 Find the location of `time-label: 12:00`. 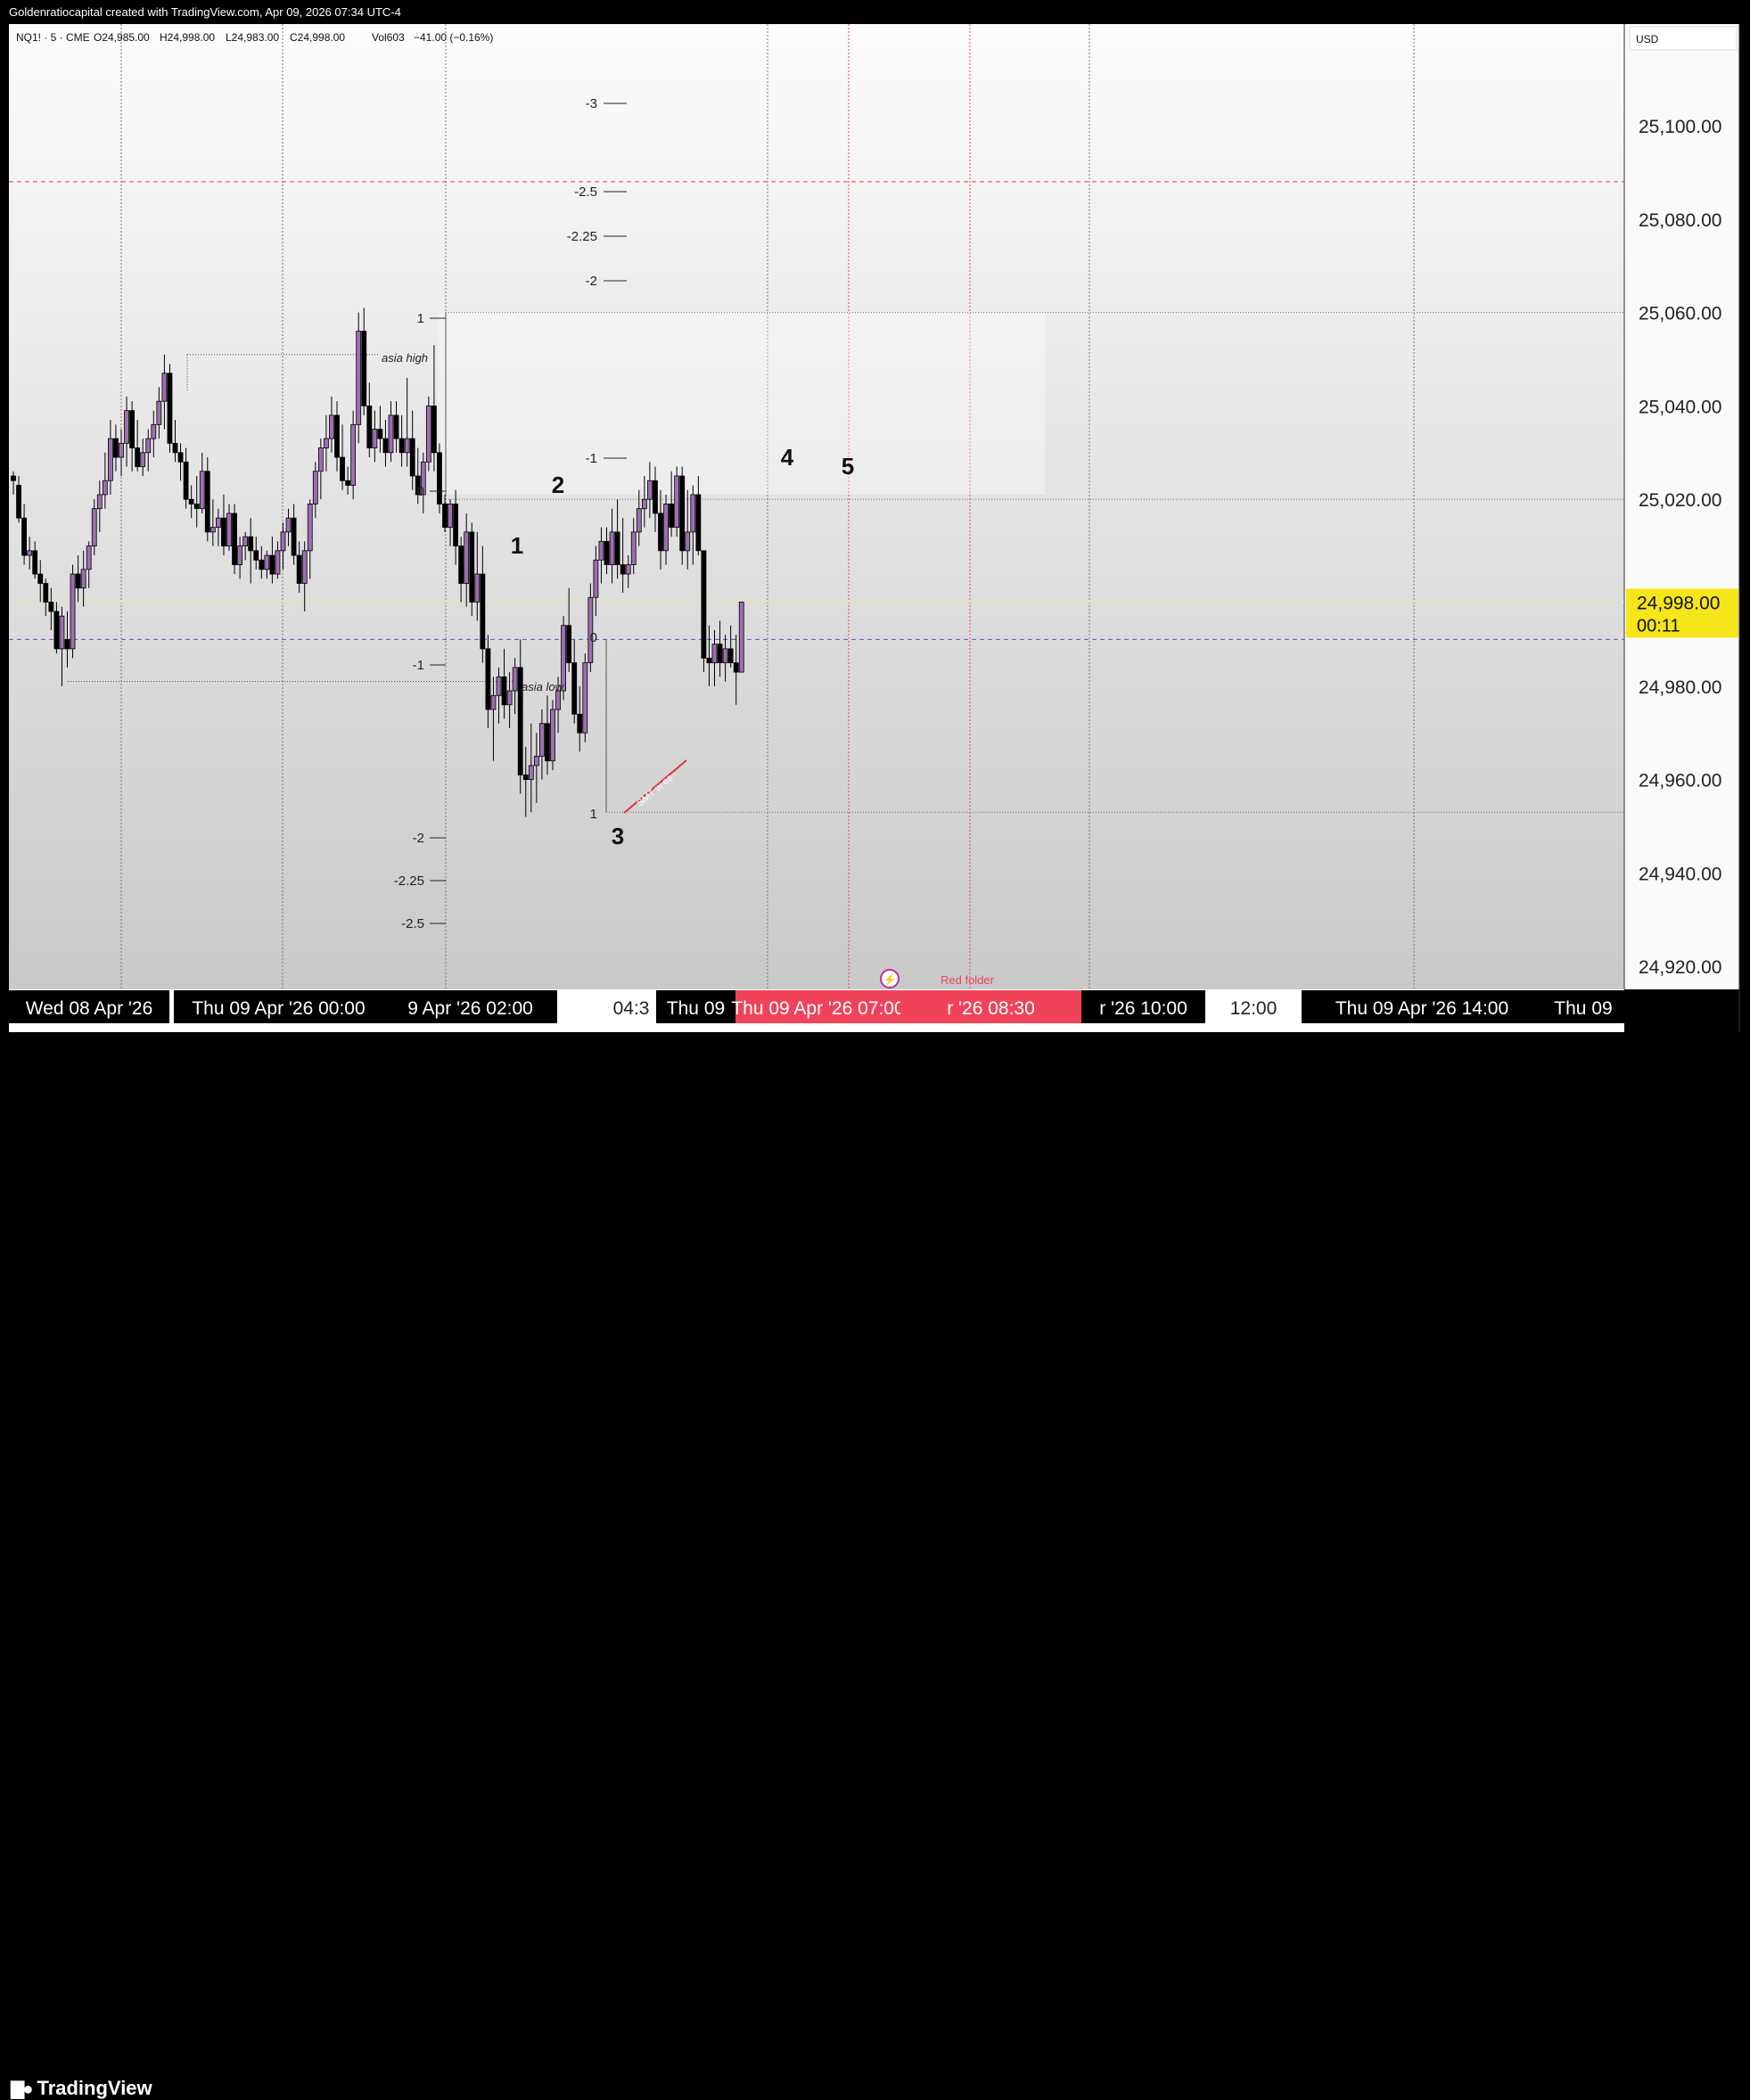

time-label: 12:00 is located at coordinates (1254, 1008).